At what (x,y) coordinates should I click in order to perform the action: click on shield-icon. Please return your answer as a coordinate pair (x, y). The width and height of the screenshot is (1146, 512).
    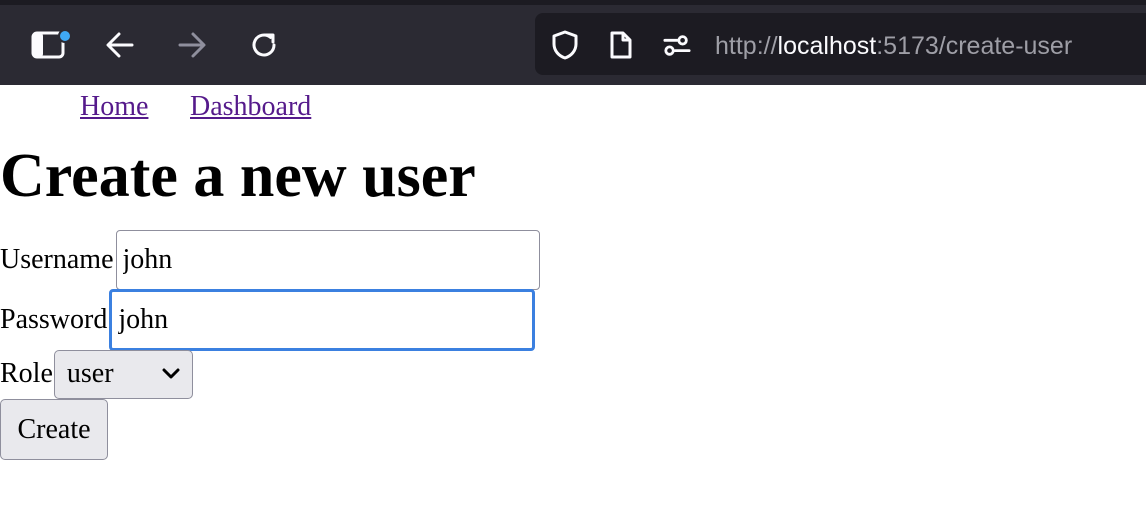
    Looking at the image, I should click on (565, 45).